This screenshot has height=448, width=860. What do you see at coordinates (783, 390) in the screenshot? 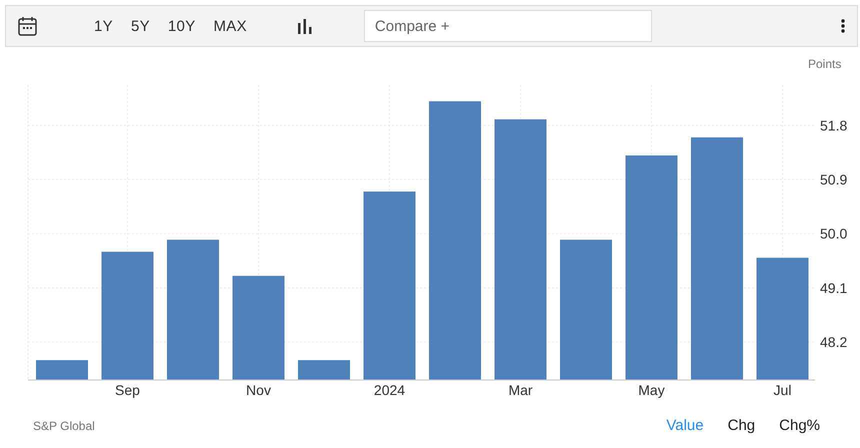
I see `x-tick-label: Jul` at bounding box center [783, 390].